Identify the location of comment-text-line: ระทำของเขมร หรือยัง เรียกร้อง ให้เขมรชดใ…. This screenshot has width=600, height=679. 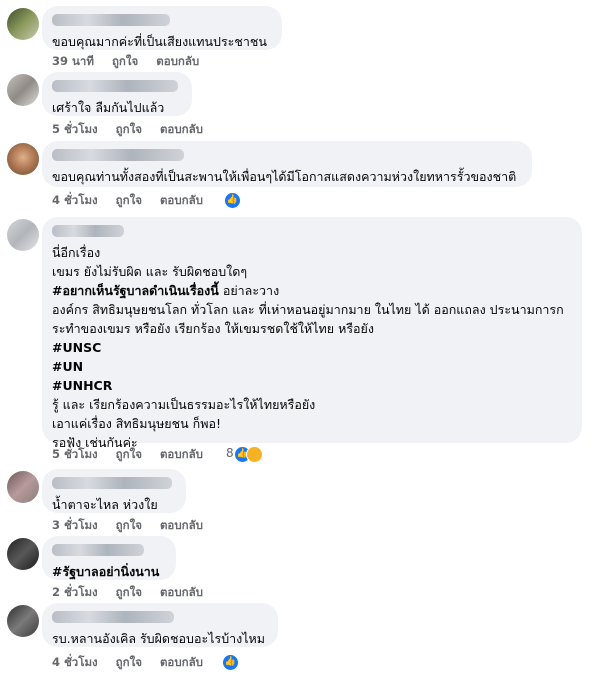
(213, 328).